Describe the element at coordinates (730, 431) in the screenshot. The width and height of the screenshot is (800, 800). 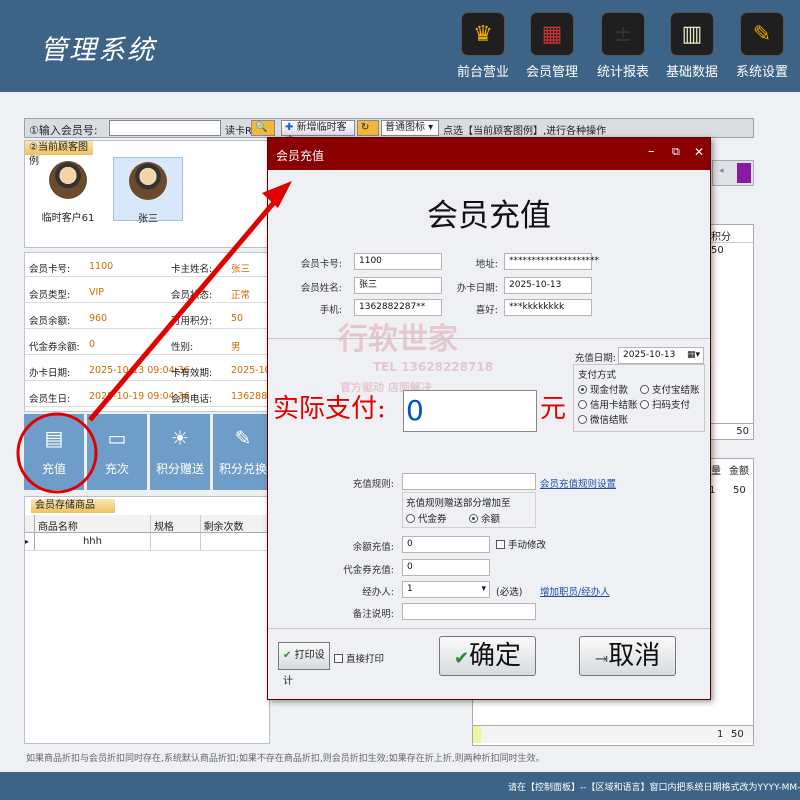
I see `right-grid-total: 50` at that location.